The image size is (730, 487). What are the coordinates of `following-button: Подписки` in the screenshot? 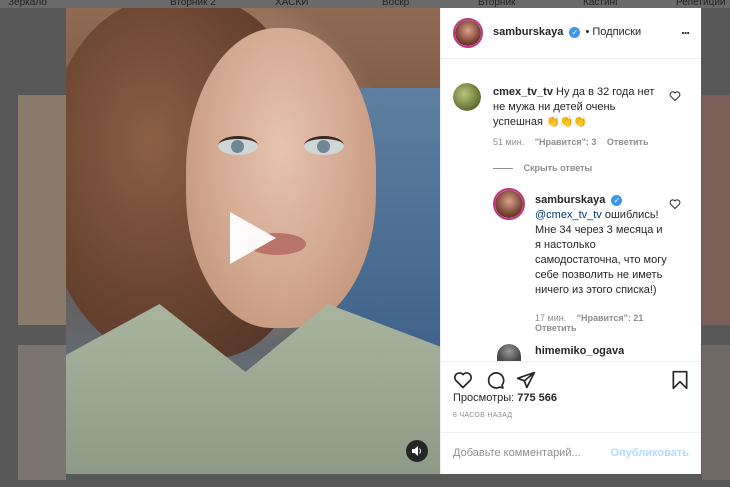 It's located at (616, 32).